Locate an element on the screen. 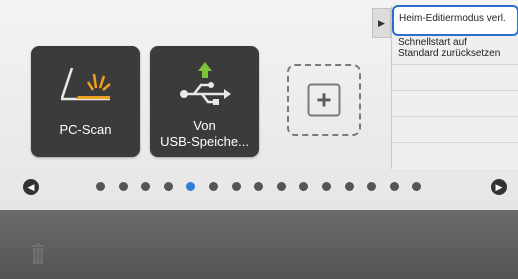 The image size is (518, 279). pc-scan-tile: PC-Scan is located at coordinates (85, 101).